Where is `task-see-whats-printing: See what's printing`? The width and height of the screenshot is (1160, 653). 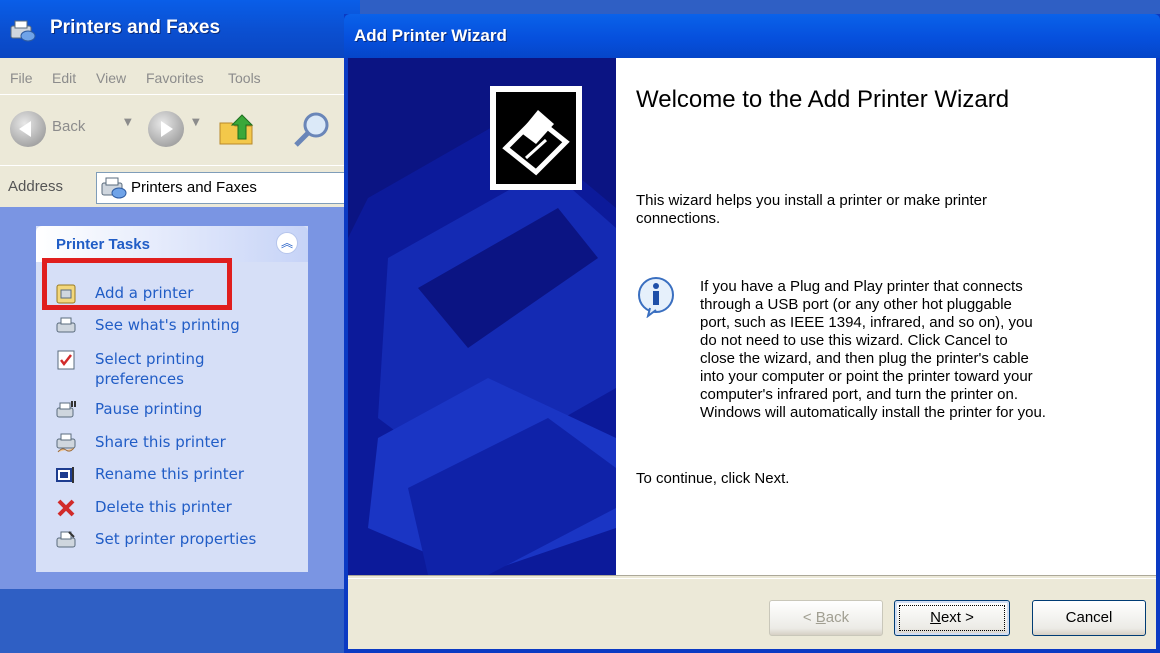
task-see-whats-printing: See what's printing is located at coordinates (172, 325).